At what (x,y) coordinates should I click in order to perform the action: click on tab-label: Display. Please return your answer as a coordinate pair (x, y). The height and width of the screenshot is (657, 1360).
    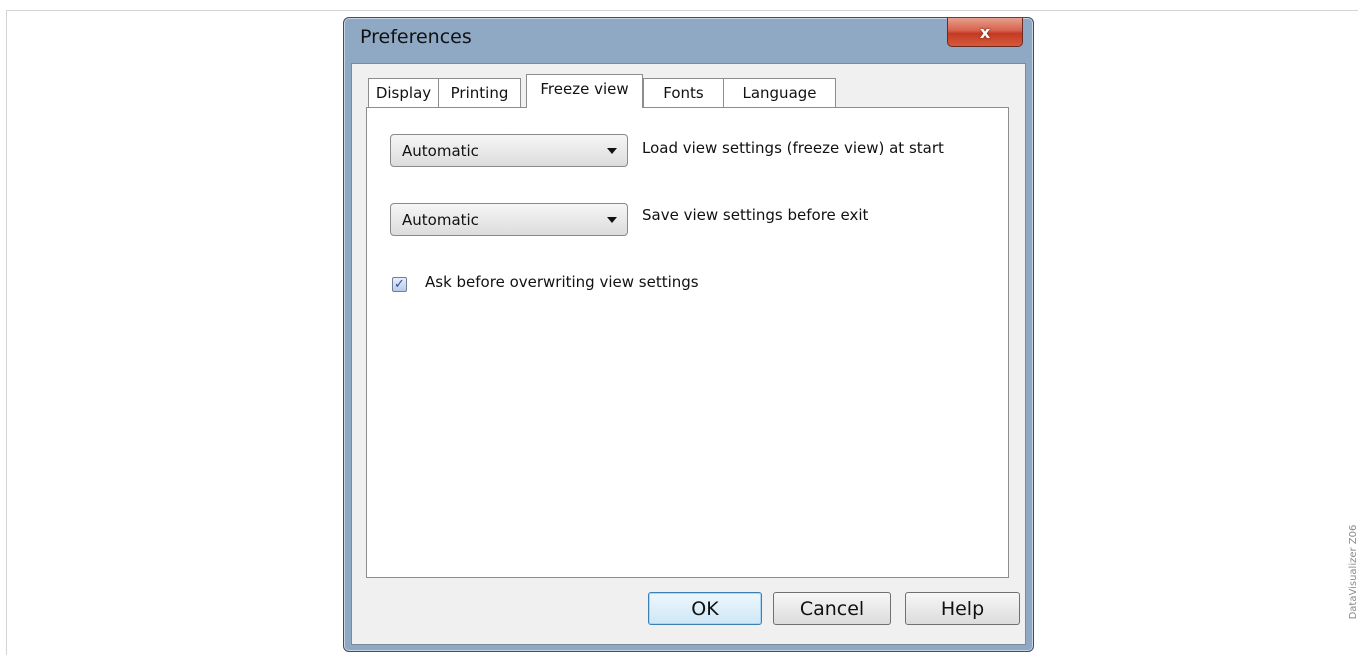
    Looking at the image, I should click on (403, 93).